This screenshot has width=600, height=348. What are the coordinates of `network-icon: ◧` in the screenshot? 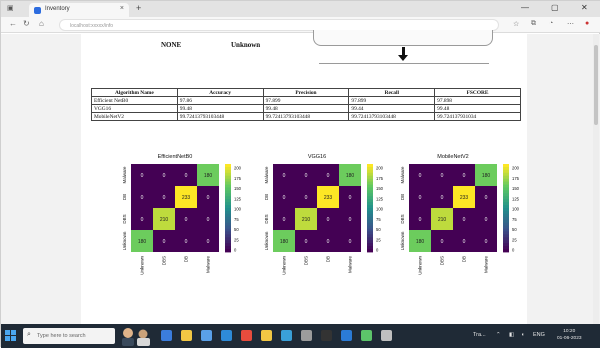 It's located at (511, 335).